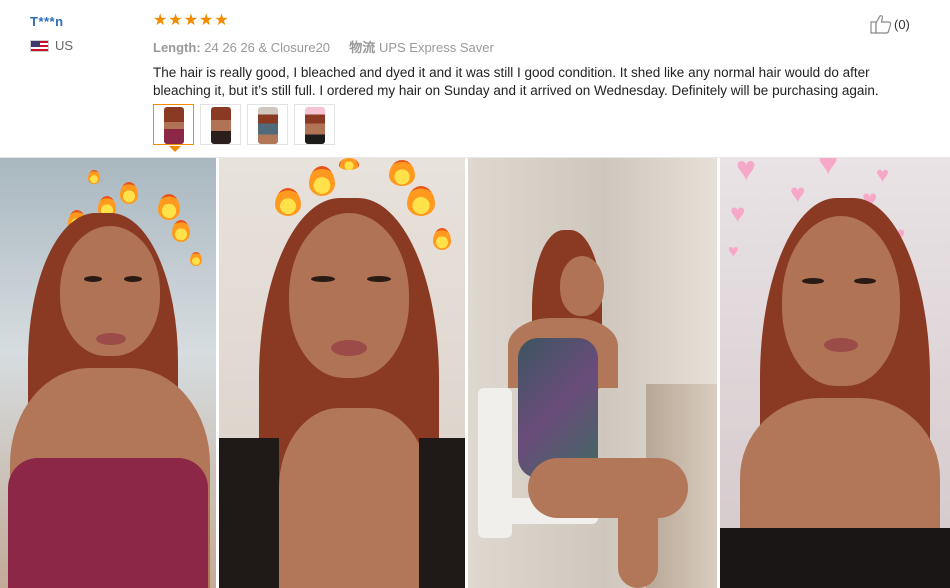  What do you see at coordinates (51, 33) in the screenshot?
I see `reviewer-info: T***n US` at bounding box center [51, 33].